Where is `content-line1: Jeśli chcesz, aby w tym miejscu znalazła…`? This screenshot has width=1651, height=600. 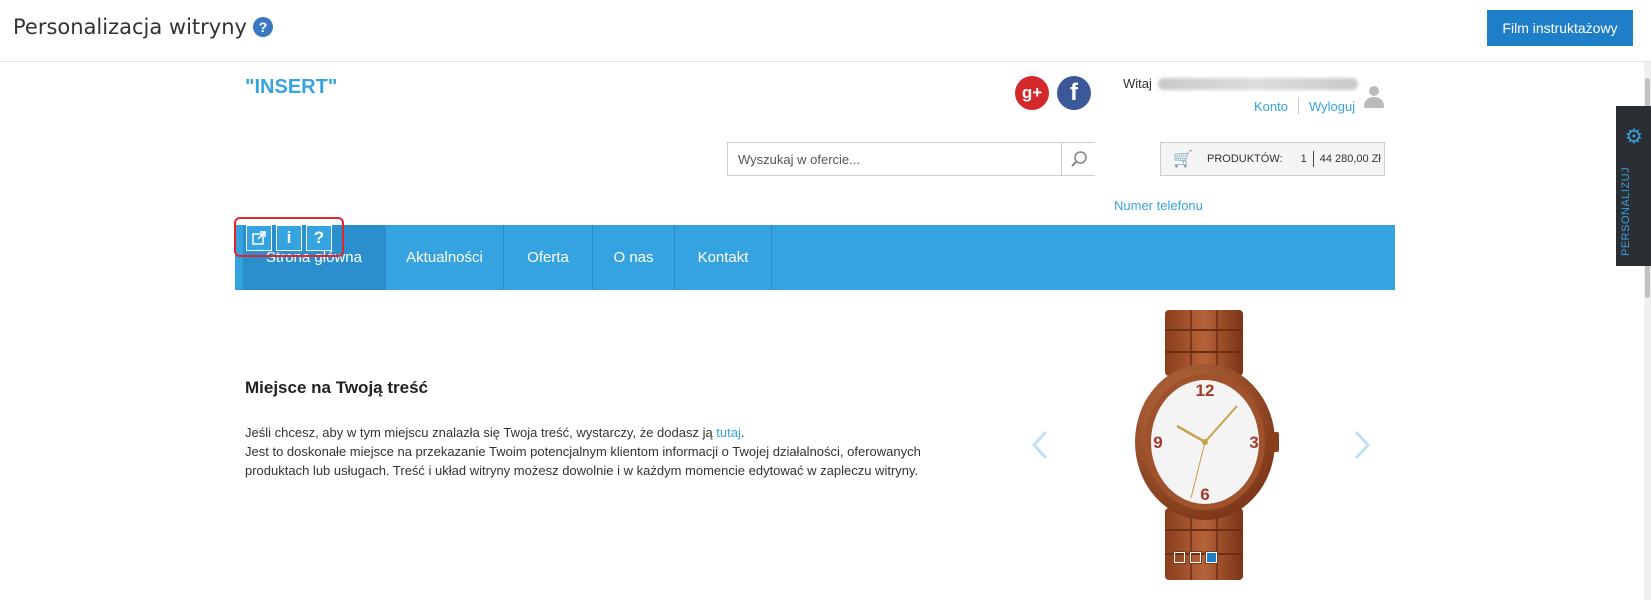 content-line1: Jeśli chcesz, aby w tym miejscu znalazła… is located at coordinates (481, 432).